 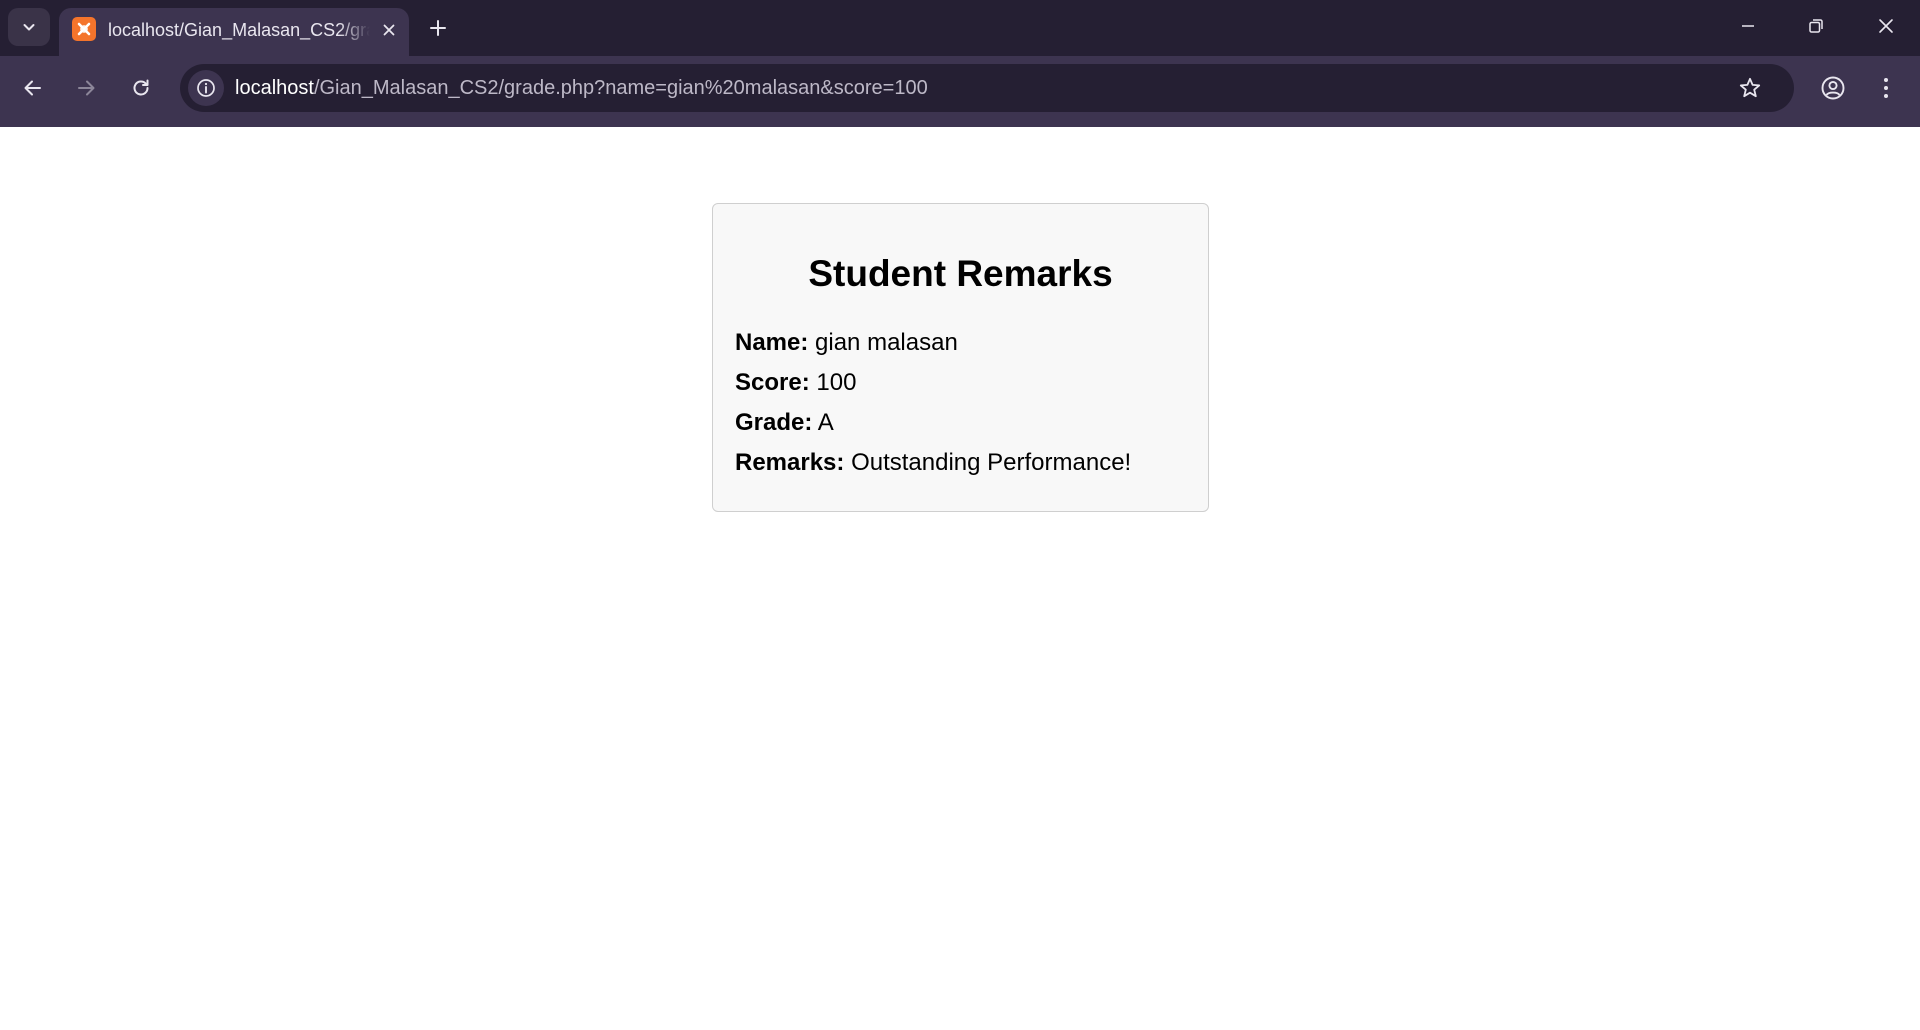 I want to click on new-tab-button, so click(x=438, y=28).